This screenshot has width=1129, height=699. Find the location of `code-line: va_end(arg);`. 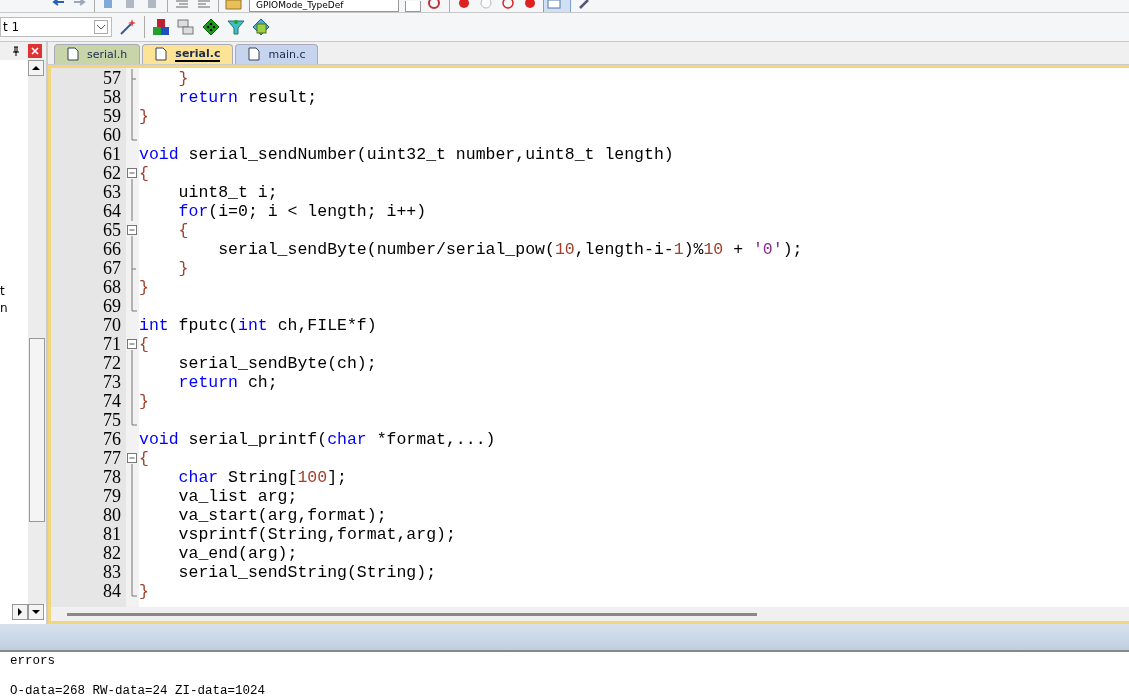

code-line: va_end(arg); is located at coordinates (237, 553).